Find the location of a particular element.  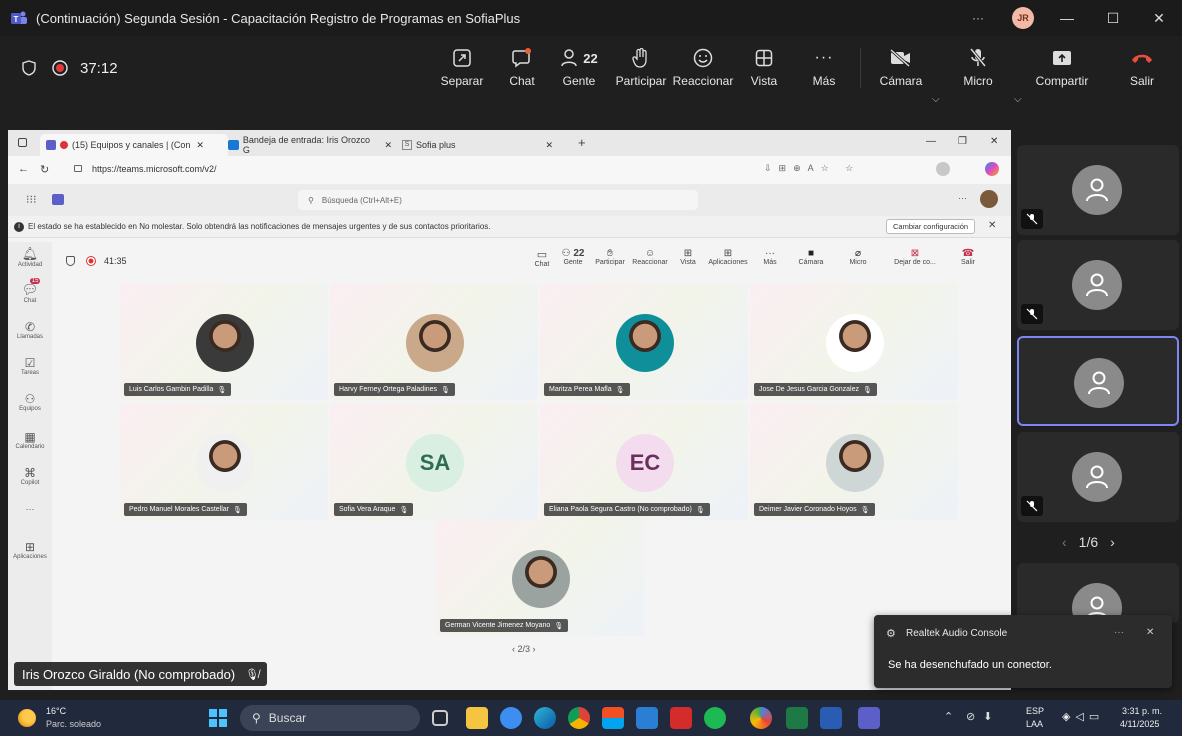

prev-chevron-icon: ‹ is located at coordinates (1064, 542).